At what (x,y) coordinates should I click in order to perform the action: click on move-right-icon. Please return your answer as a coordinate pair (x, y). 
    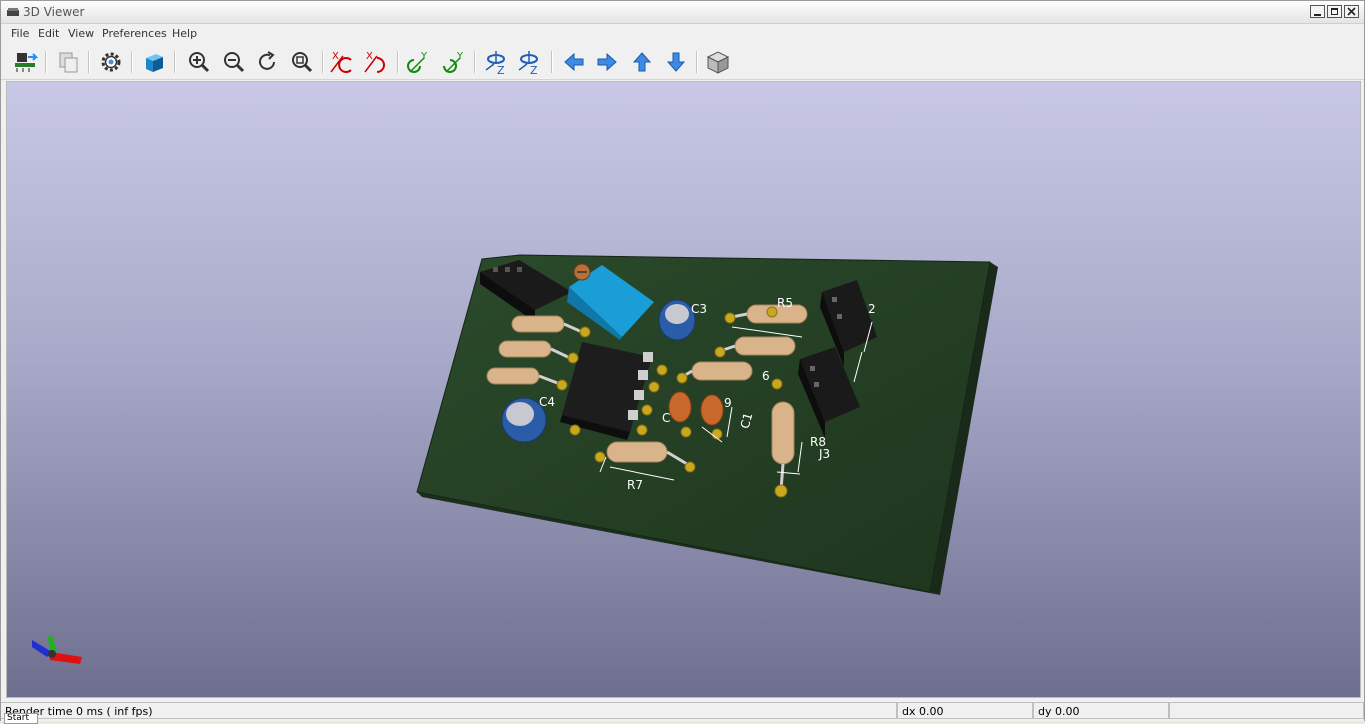
    Looking at the image, I should click on (607, 62).